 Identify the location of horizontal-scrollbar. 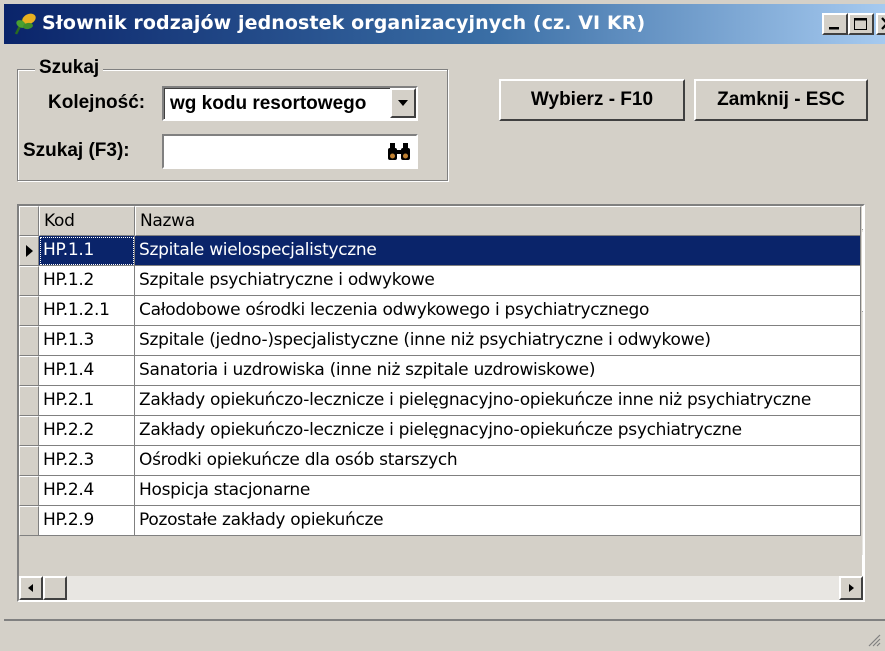
(441, 588).